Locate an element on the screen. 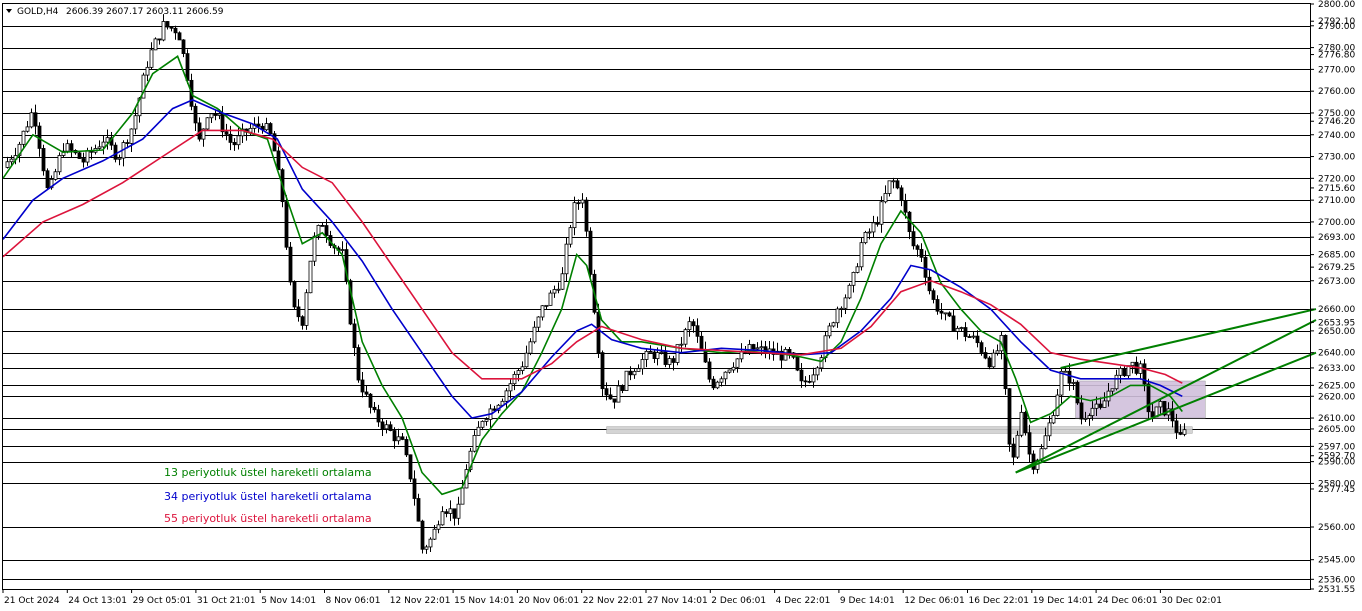 The height and width of the screenshot is (611, 1362). y-tick-label: 2660.00 is located at coordinates (1336, 310).